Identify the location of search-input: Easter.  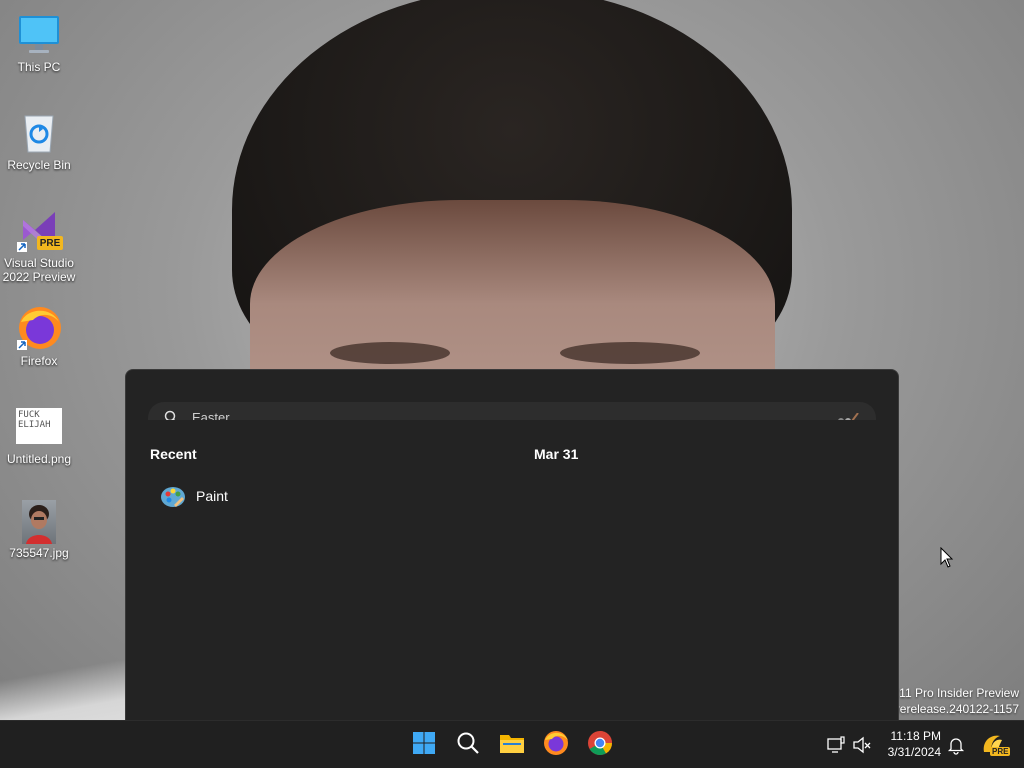
(211, 415).